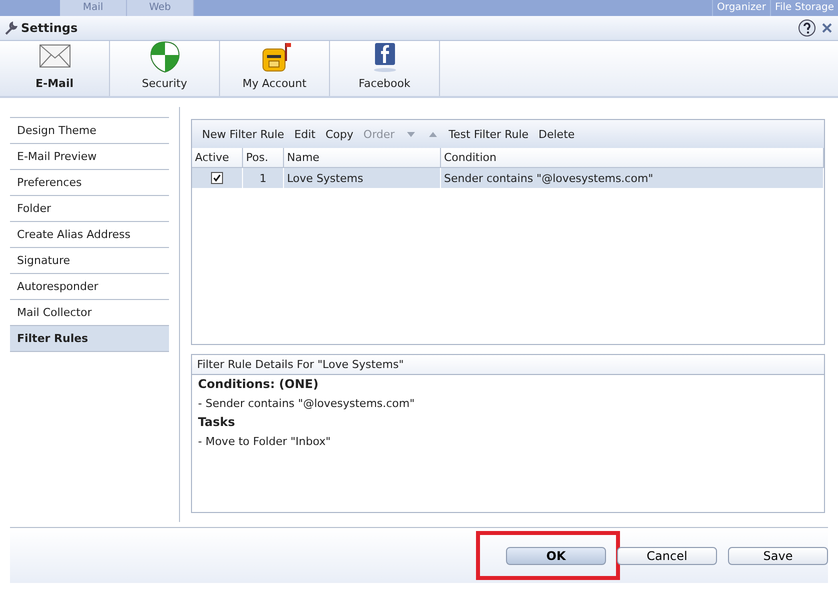  Describe the element at coordinates (632, 178) in the screenshot. I see `table-cell: Sender contains "@lovesystems.com"` at that location.